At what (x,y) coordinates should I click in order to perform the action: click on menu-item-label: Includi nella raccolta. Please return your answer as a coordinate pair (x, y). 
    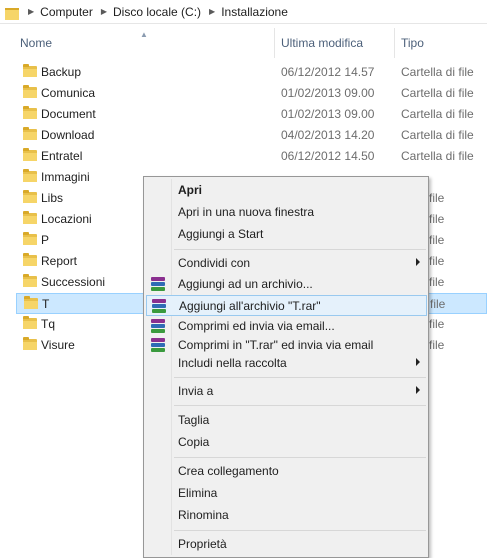
    Looking at the image, I should click on (232, 363).